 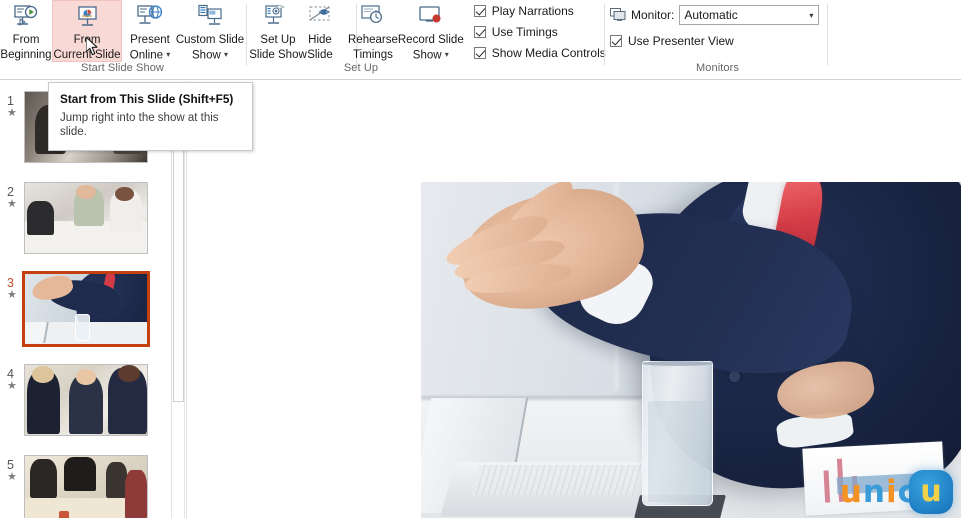 I want to click on from-current-slide-button: From Current Slide, so click(x=87, y=31).